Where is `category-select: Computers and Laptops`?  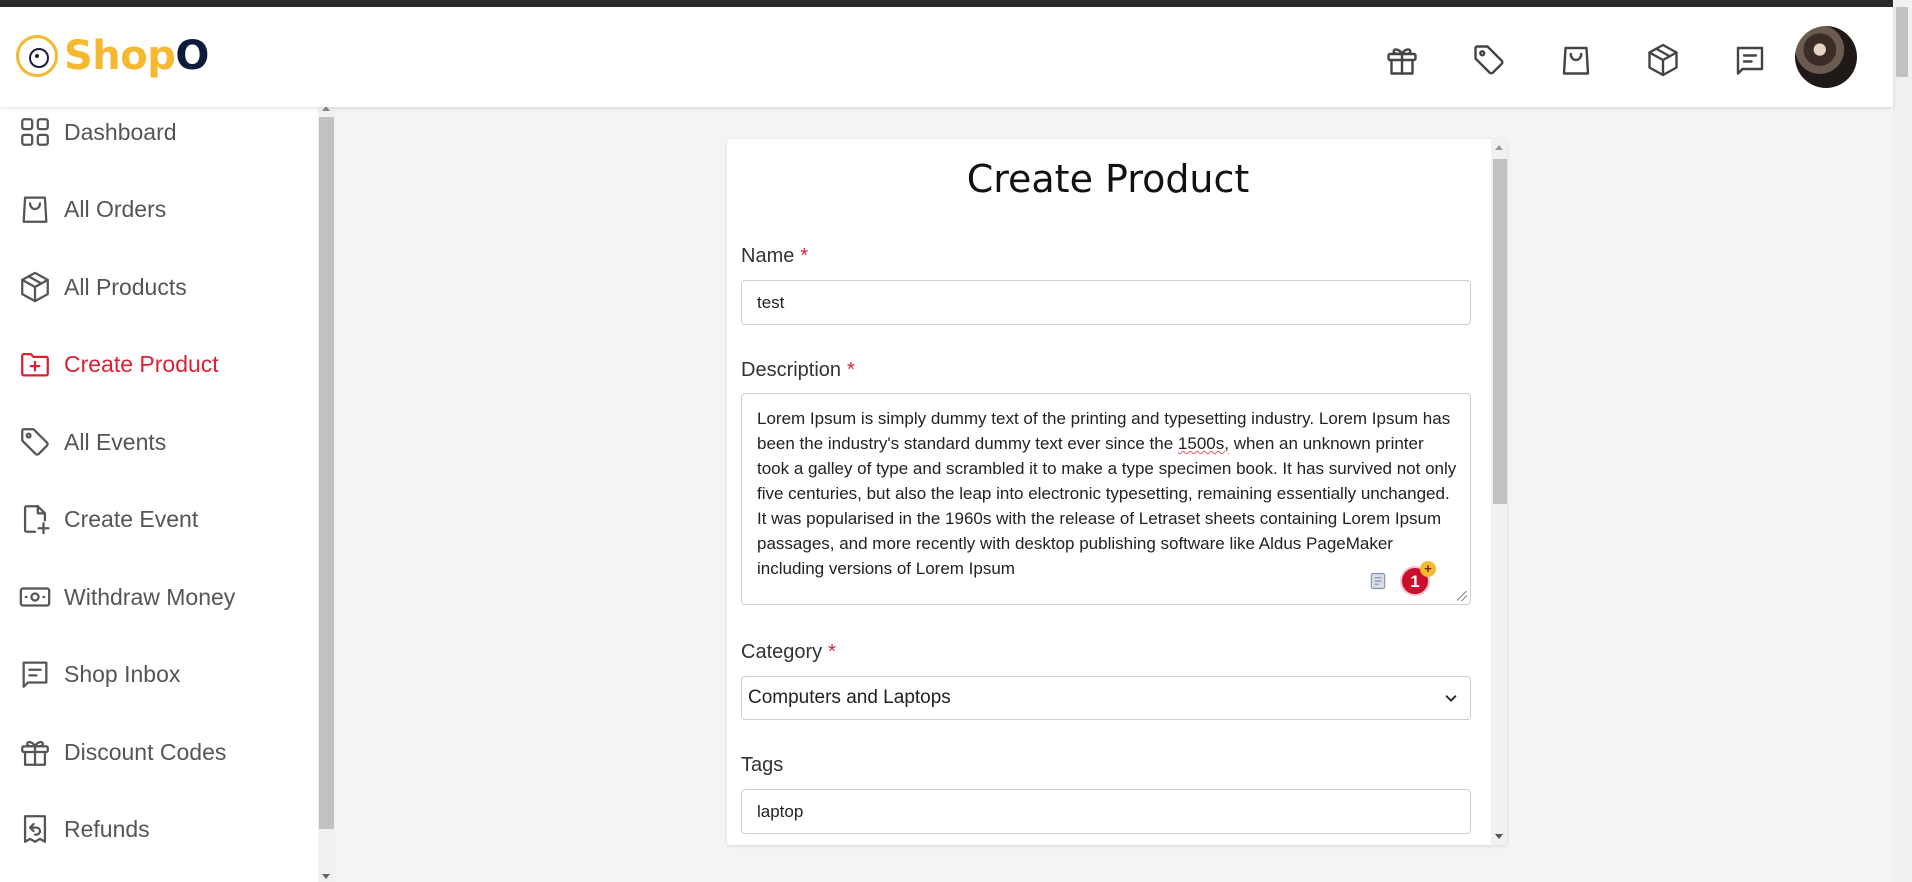 category-select: Computers and Laptops is located at coordinates (1106, 698).